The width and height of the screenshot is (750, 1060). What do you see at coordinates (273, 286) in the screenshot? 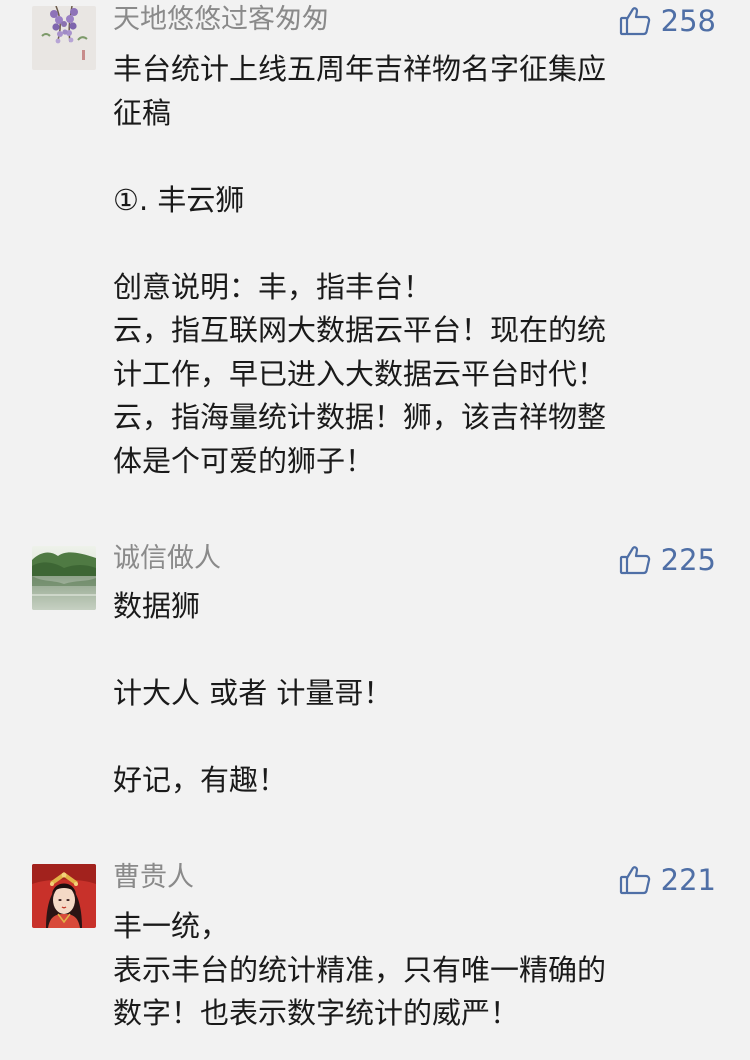
I see `comment-line: 创意说明：丰，指丰台！` at bounding box center [273, 286].